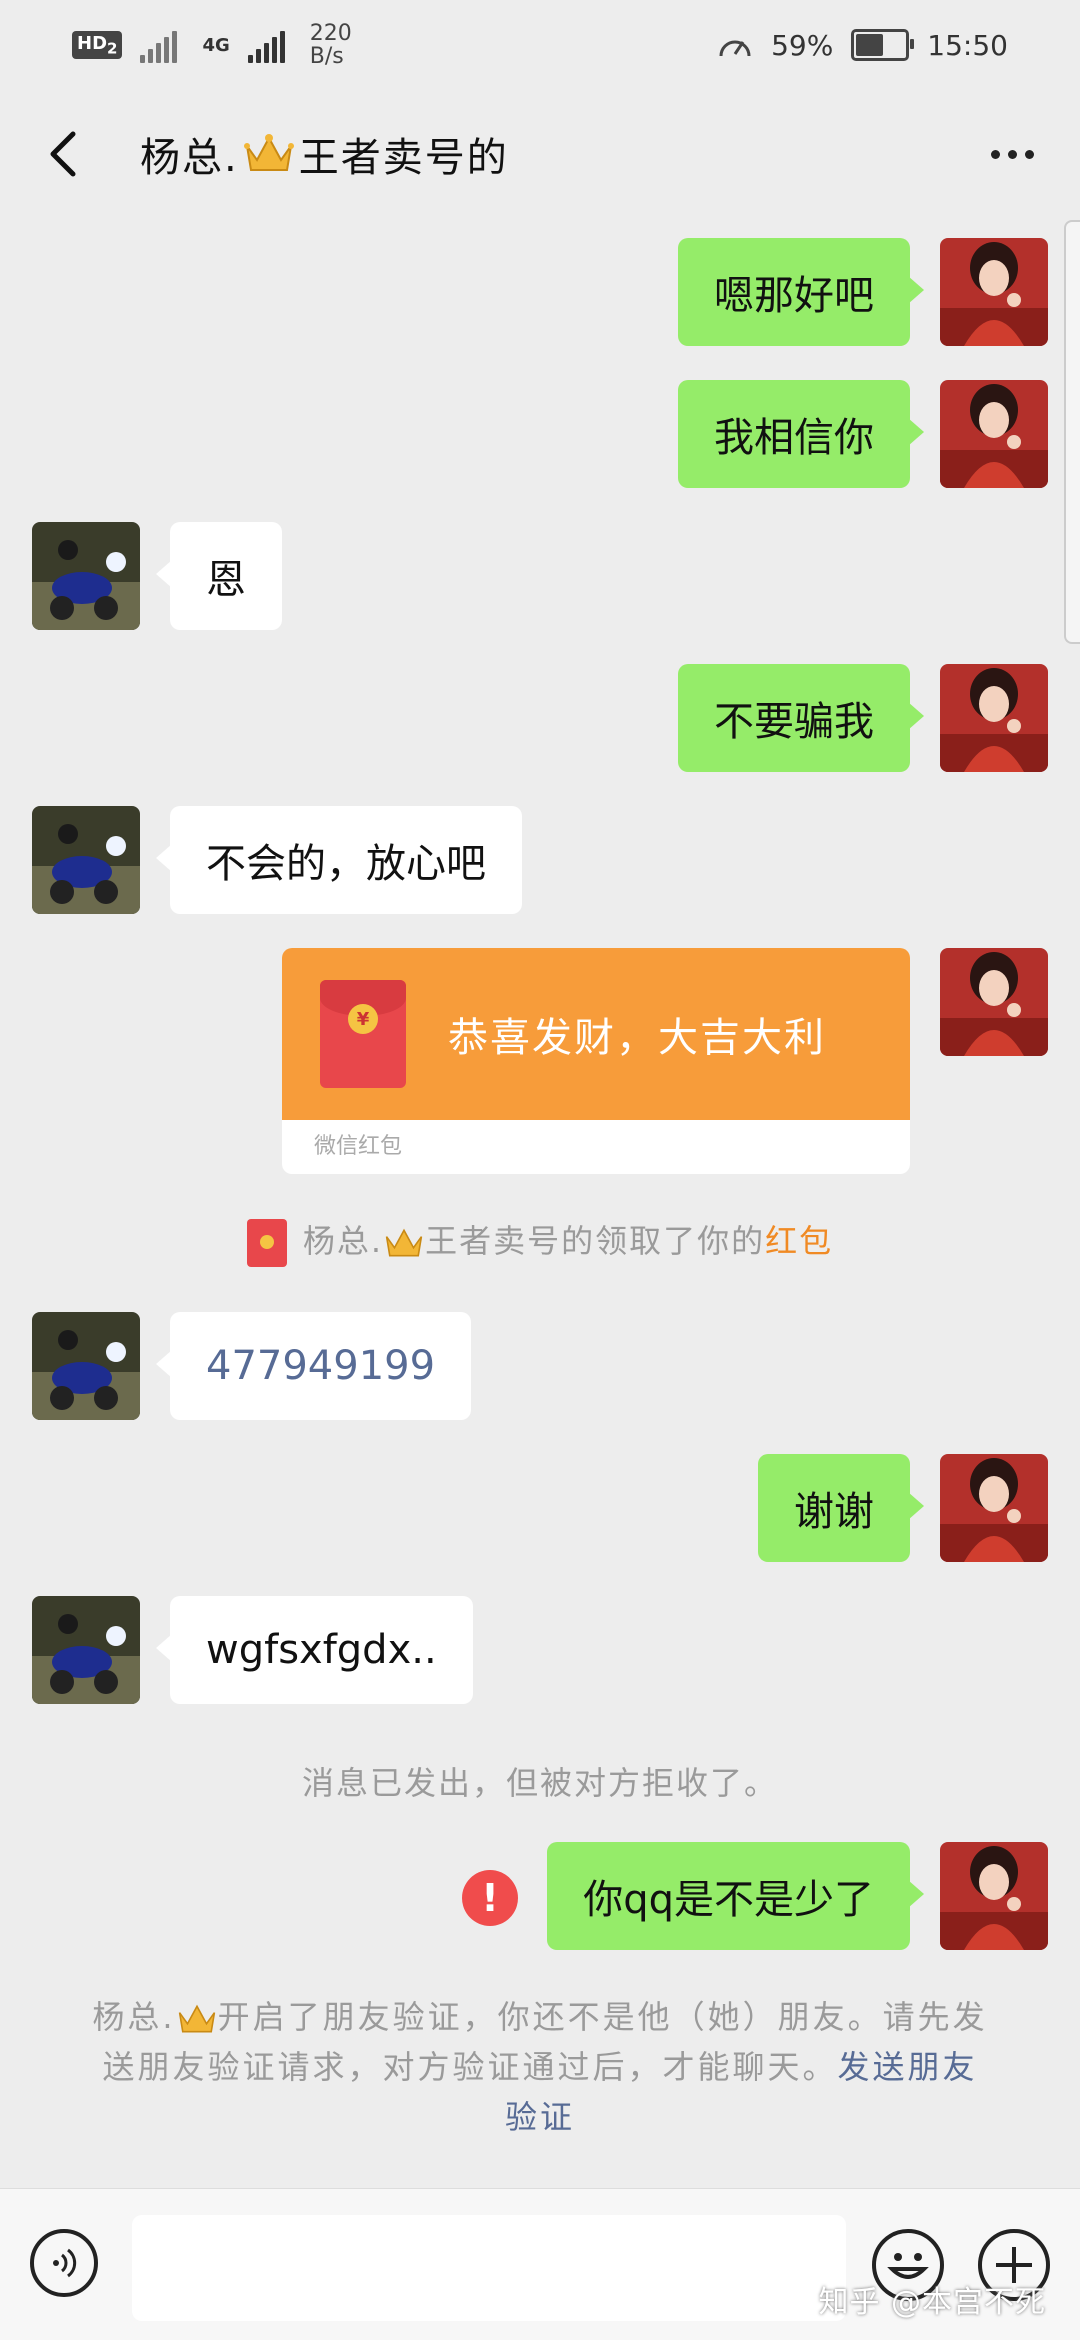  I want to click on message-text: 你qq是不是少了, so click(728, 1900).